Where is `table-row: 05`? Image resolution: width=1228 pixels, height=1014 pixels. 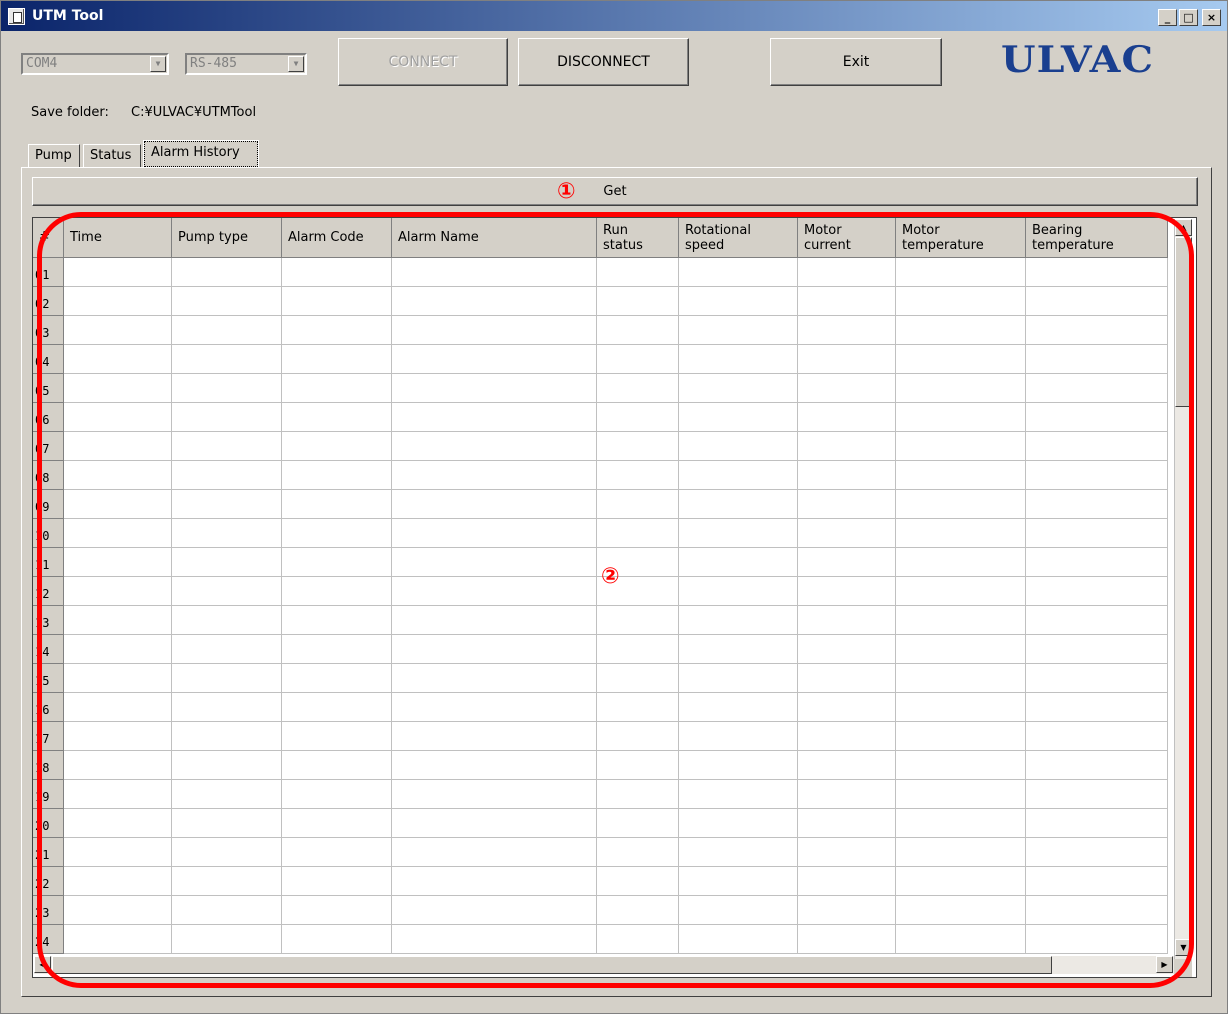 table-row: 05 is located at coordinates (600, 388).